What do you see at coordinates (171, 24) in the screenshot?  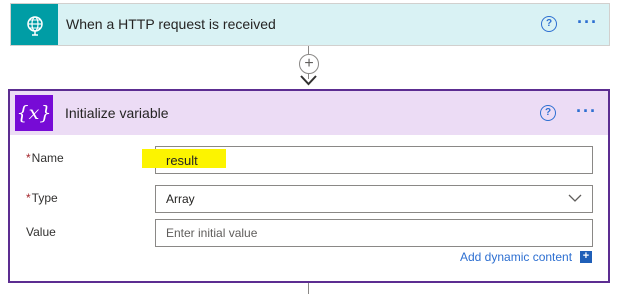 I see `trigger-title: When a HTTP request is received` at bounding box center [171, 24].